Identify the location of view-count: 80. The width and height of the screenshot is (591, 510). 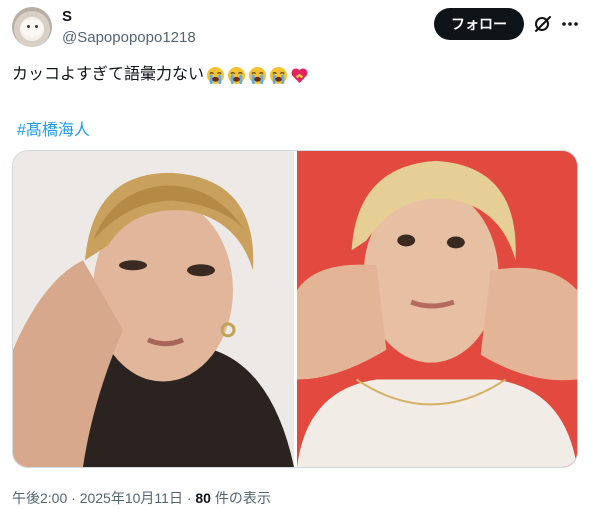
(203, 498).